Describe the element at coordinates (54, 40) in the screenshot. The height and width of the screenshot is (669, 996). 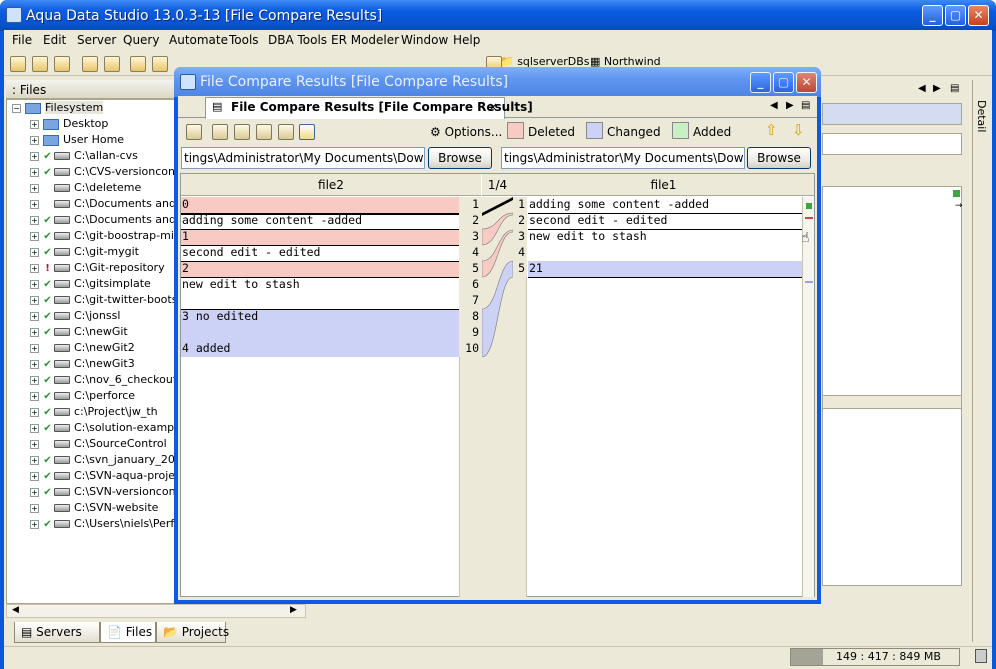
I see `menu-edit: Edit` at that location.